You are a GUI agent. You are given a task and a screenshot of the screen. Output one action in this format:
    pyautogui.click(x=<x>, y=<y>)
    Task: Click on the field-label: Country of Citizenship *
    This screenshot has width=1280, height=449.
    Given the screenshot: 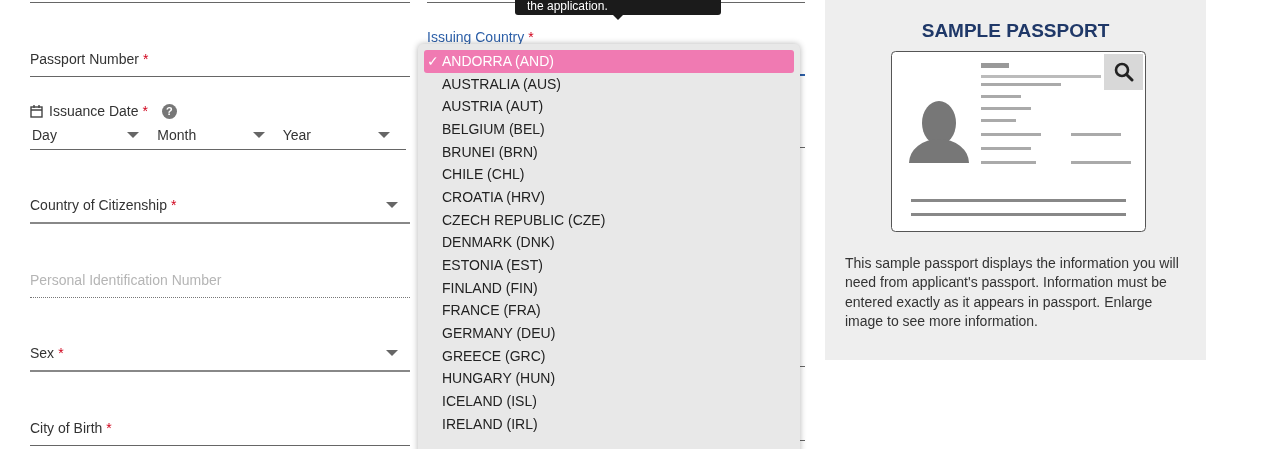 What is the action you would take?
    pyautogui.click(x=103, y=205)
    